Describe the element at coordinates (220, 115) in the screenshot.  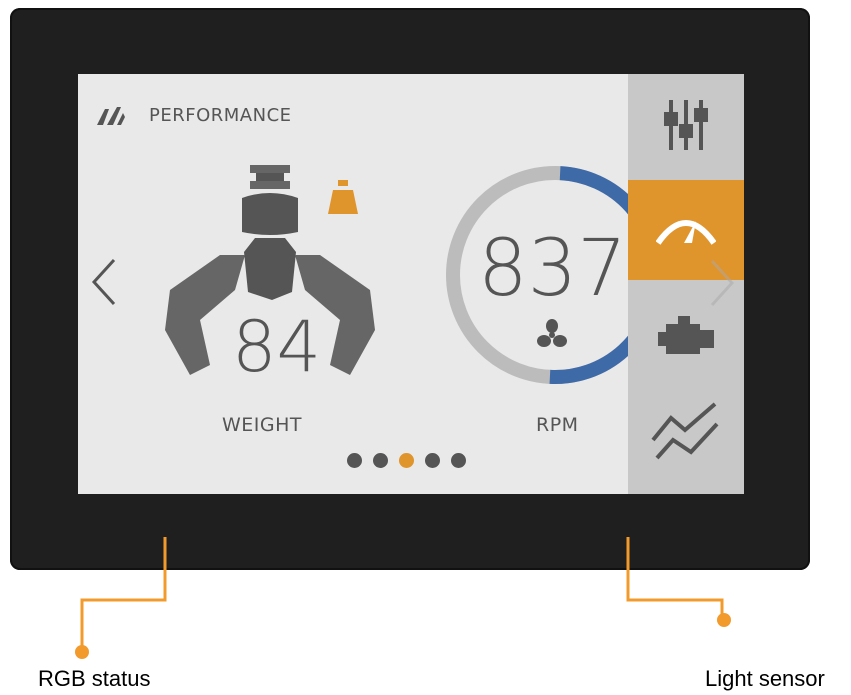
I see `page-title: PERFORMANCE` at that location.